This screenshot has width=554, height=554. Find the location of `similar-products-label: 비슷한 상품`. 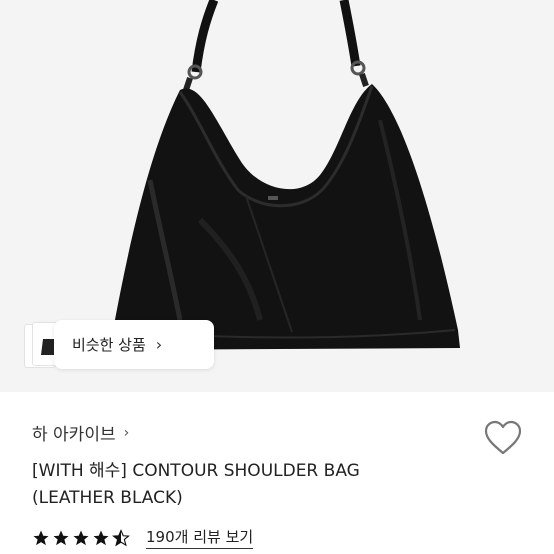

similar-products-label: 비슷한 상품 is located at coordinates (109, 345).